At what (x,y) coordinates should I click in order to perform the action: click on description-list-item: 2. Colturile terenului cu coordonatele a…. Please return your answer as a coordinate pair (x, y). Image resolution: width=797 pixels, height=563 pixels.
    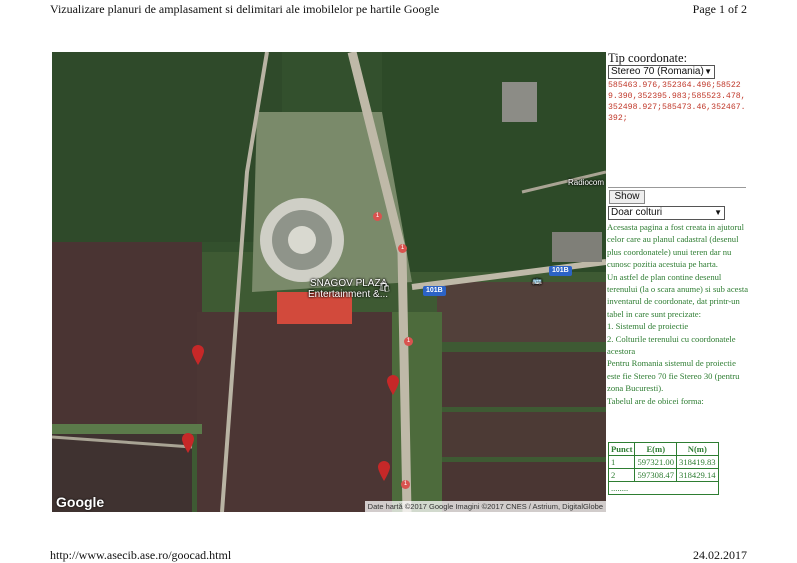
    Looking at the image, I should click on (671, 345).